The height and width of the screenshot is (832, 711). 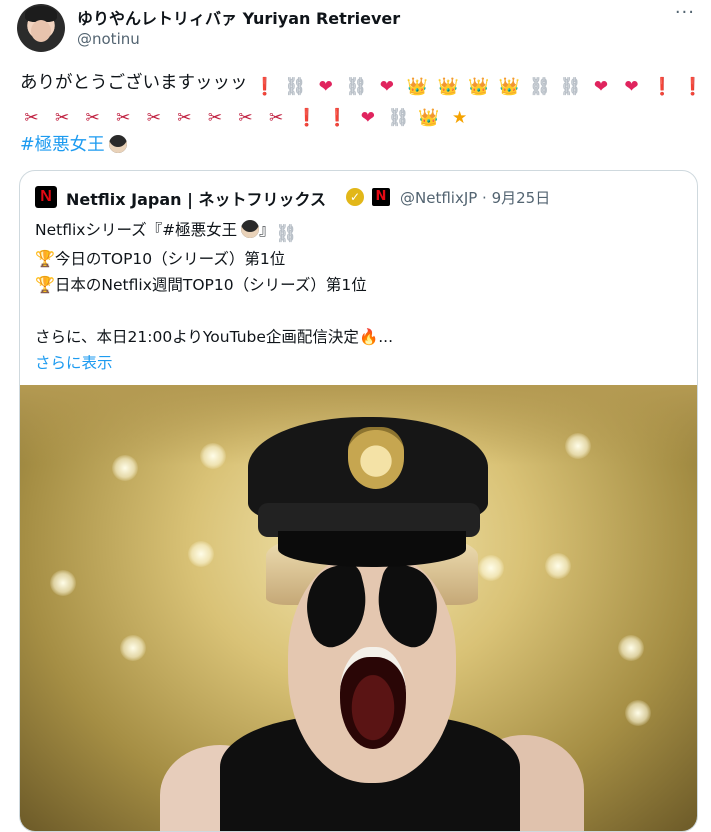 I want to click on photo-cap-badge, so click(x=376, y=458).